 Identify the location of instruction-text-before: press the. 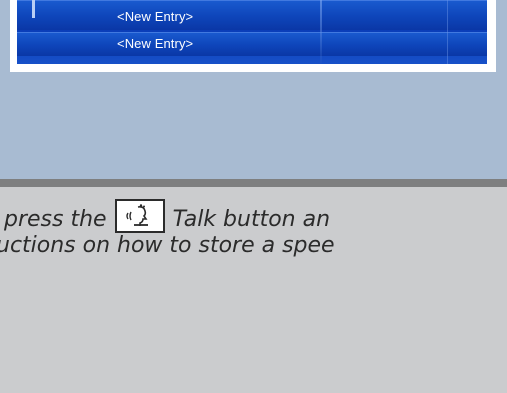
(55, 219).